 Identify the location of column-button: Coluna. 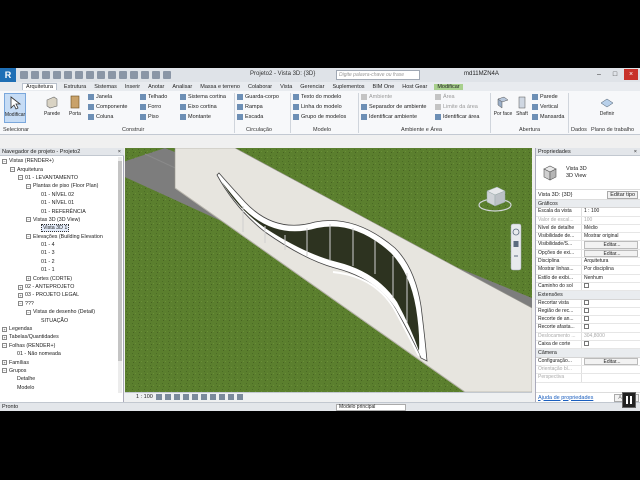
(108, 117).